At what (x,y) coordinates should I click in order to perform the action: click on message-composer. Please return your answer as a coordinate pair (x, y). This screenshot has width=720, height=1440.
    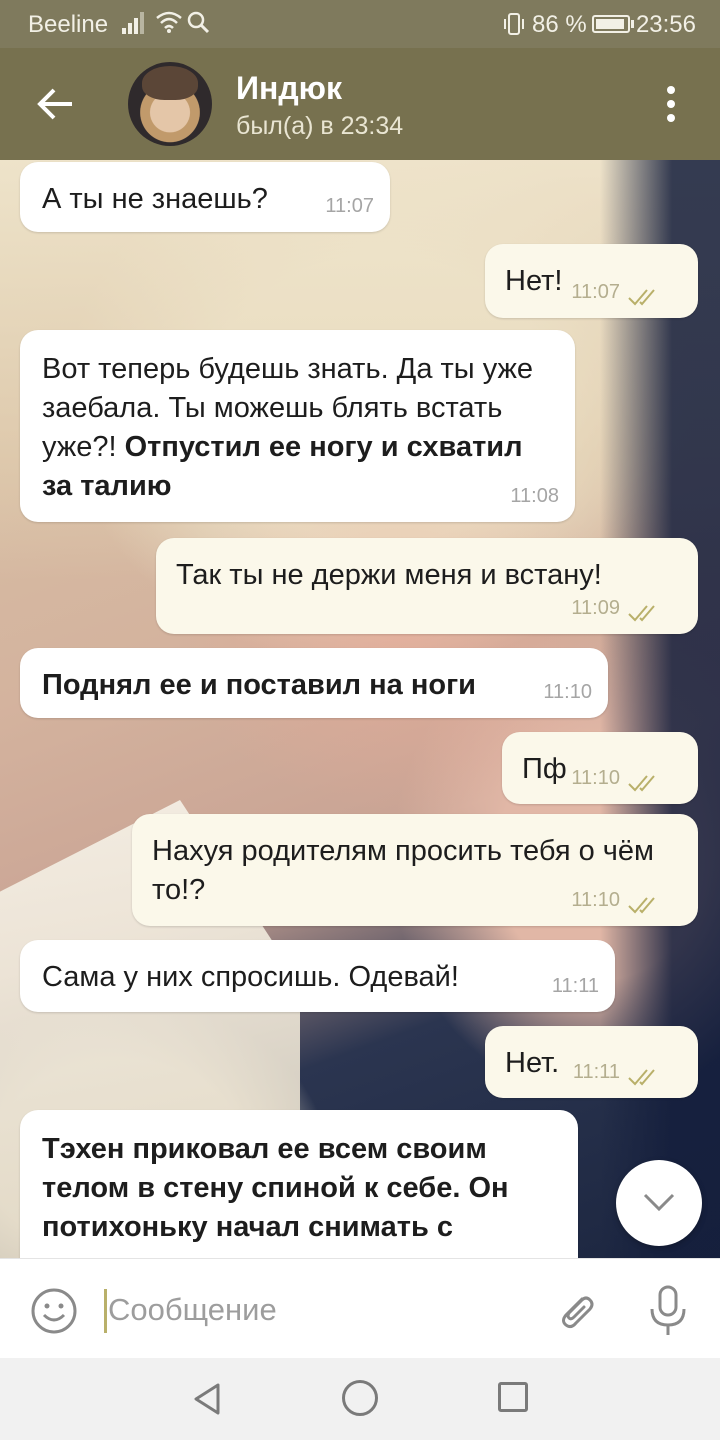
    Looking at the image, I should click on (360, 1308).